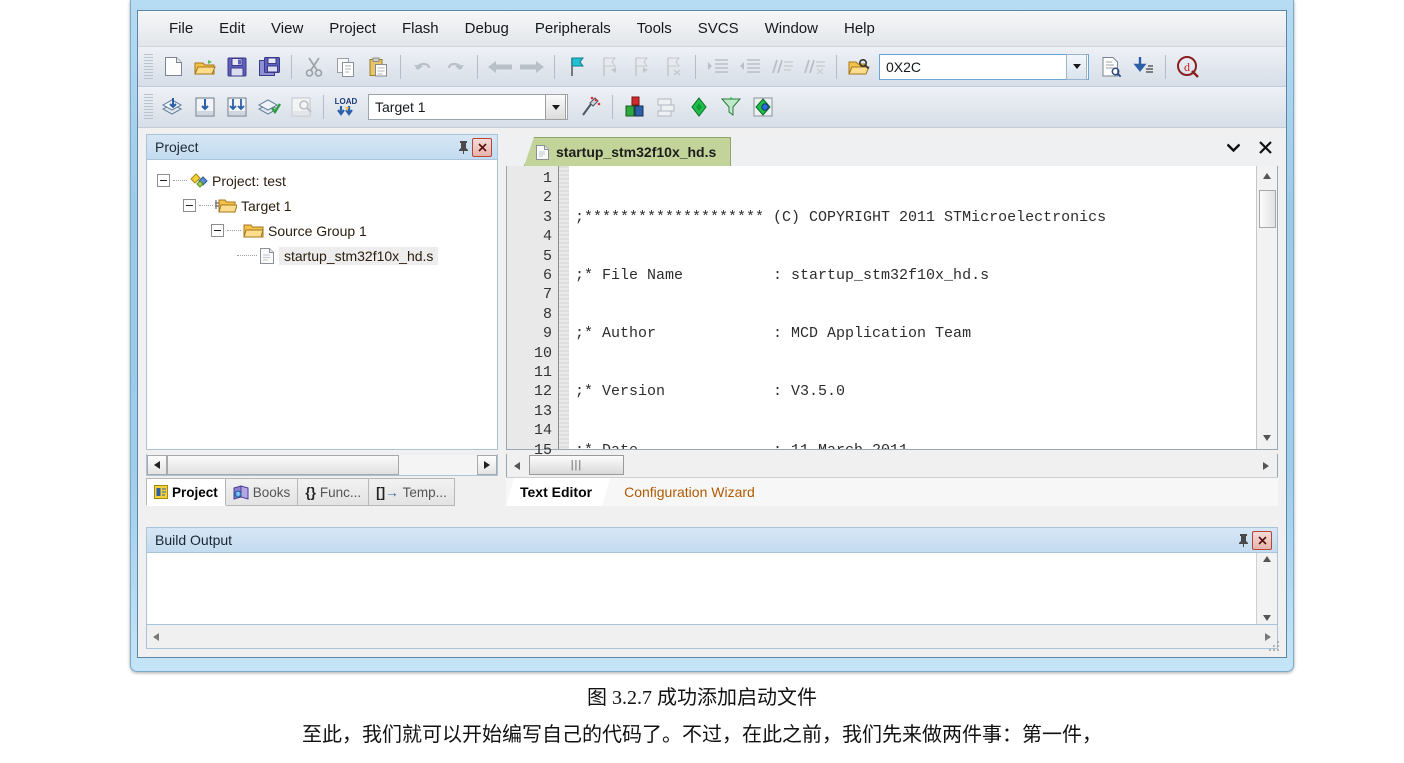 The image size is (1404, 763). I want to click on build-icon, so click(205, 107).